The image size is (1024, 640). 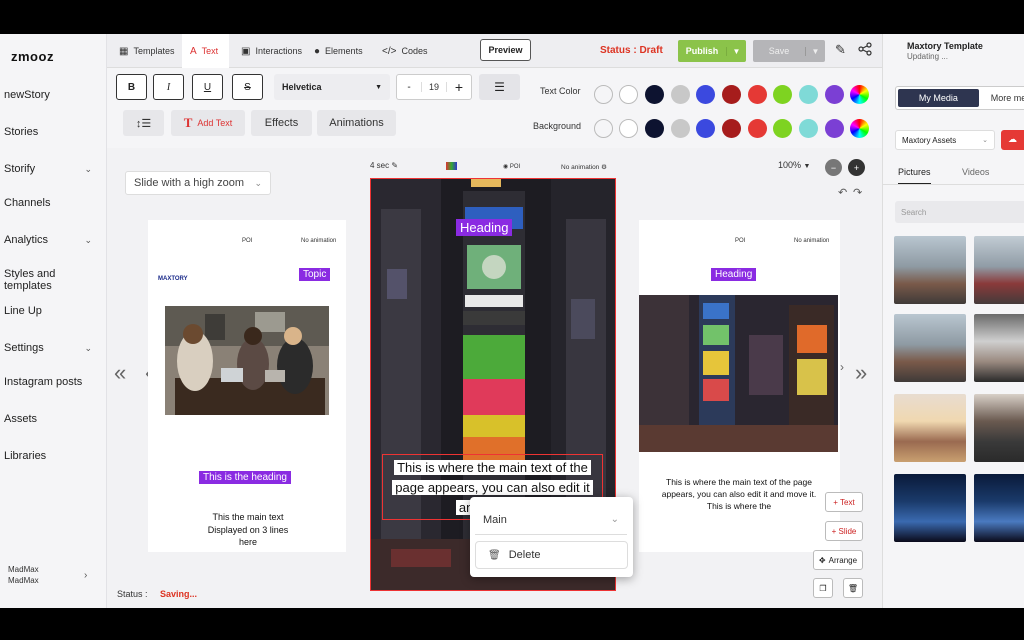 I want to click on duration-label: 4 sec ✎, so click(x=384, y=165).